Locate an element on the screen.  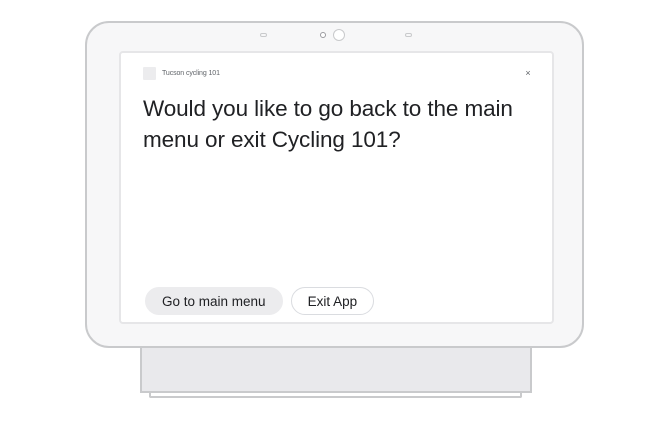
close-icon: × is located at coordinates (528, 72).